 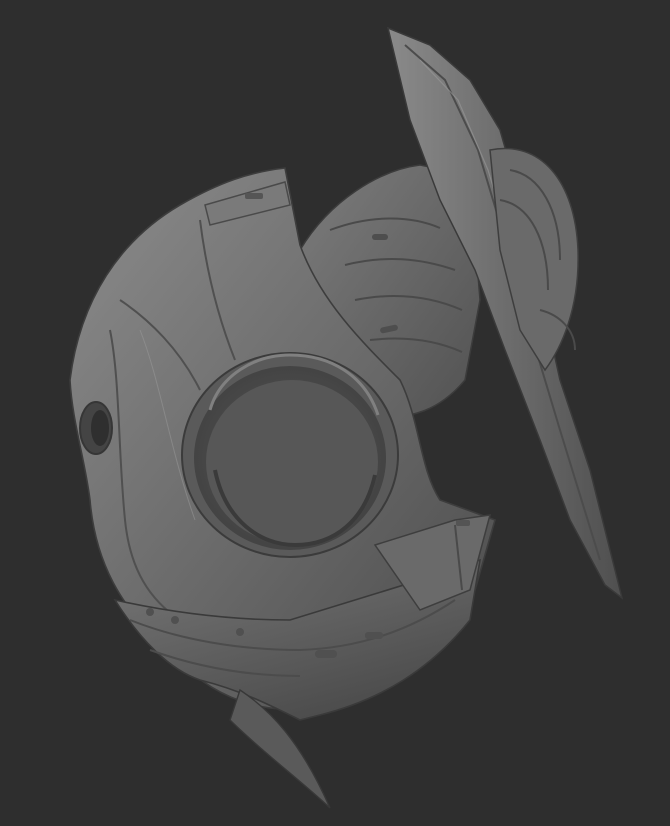 I want to click on face-opening, so click(x=290, y=455).